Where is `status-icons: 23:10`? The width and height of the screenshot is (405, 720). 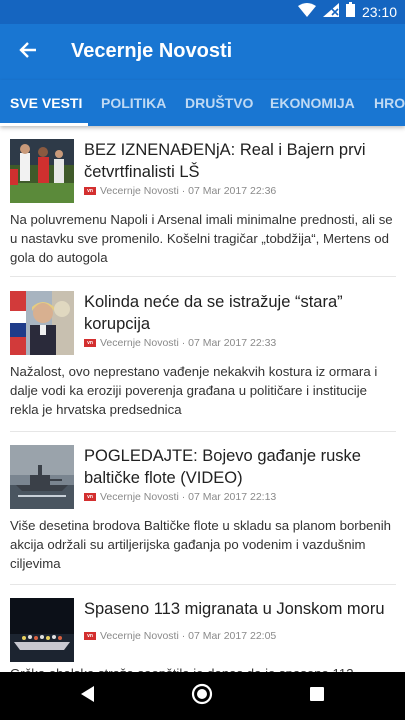
status-icons: 23:10 is located at coordinates (347, 12).